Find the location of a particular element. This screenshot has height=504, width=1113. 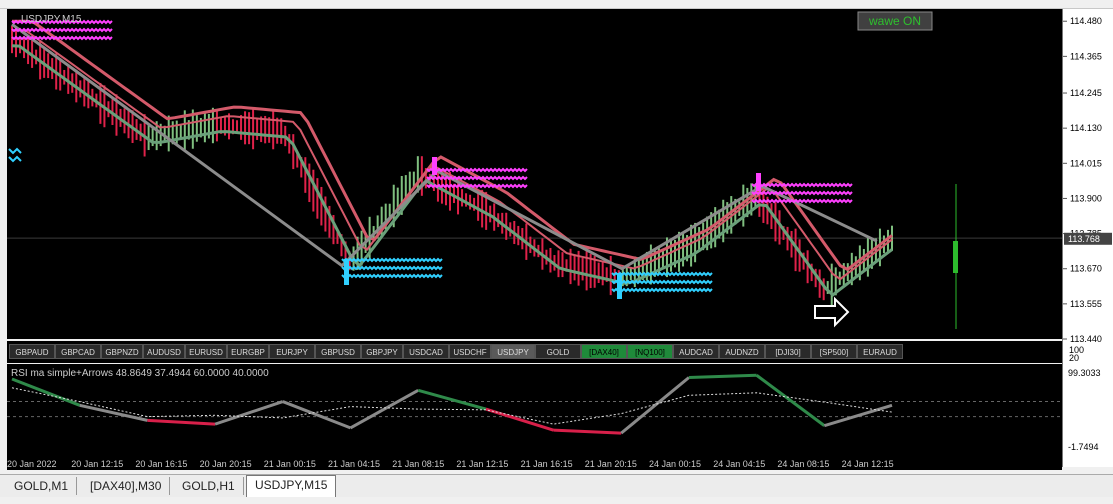

price-tick-label: 113.900 is located at coordinates (1086, 198).